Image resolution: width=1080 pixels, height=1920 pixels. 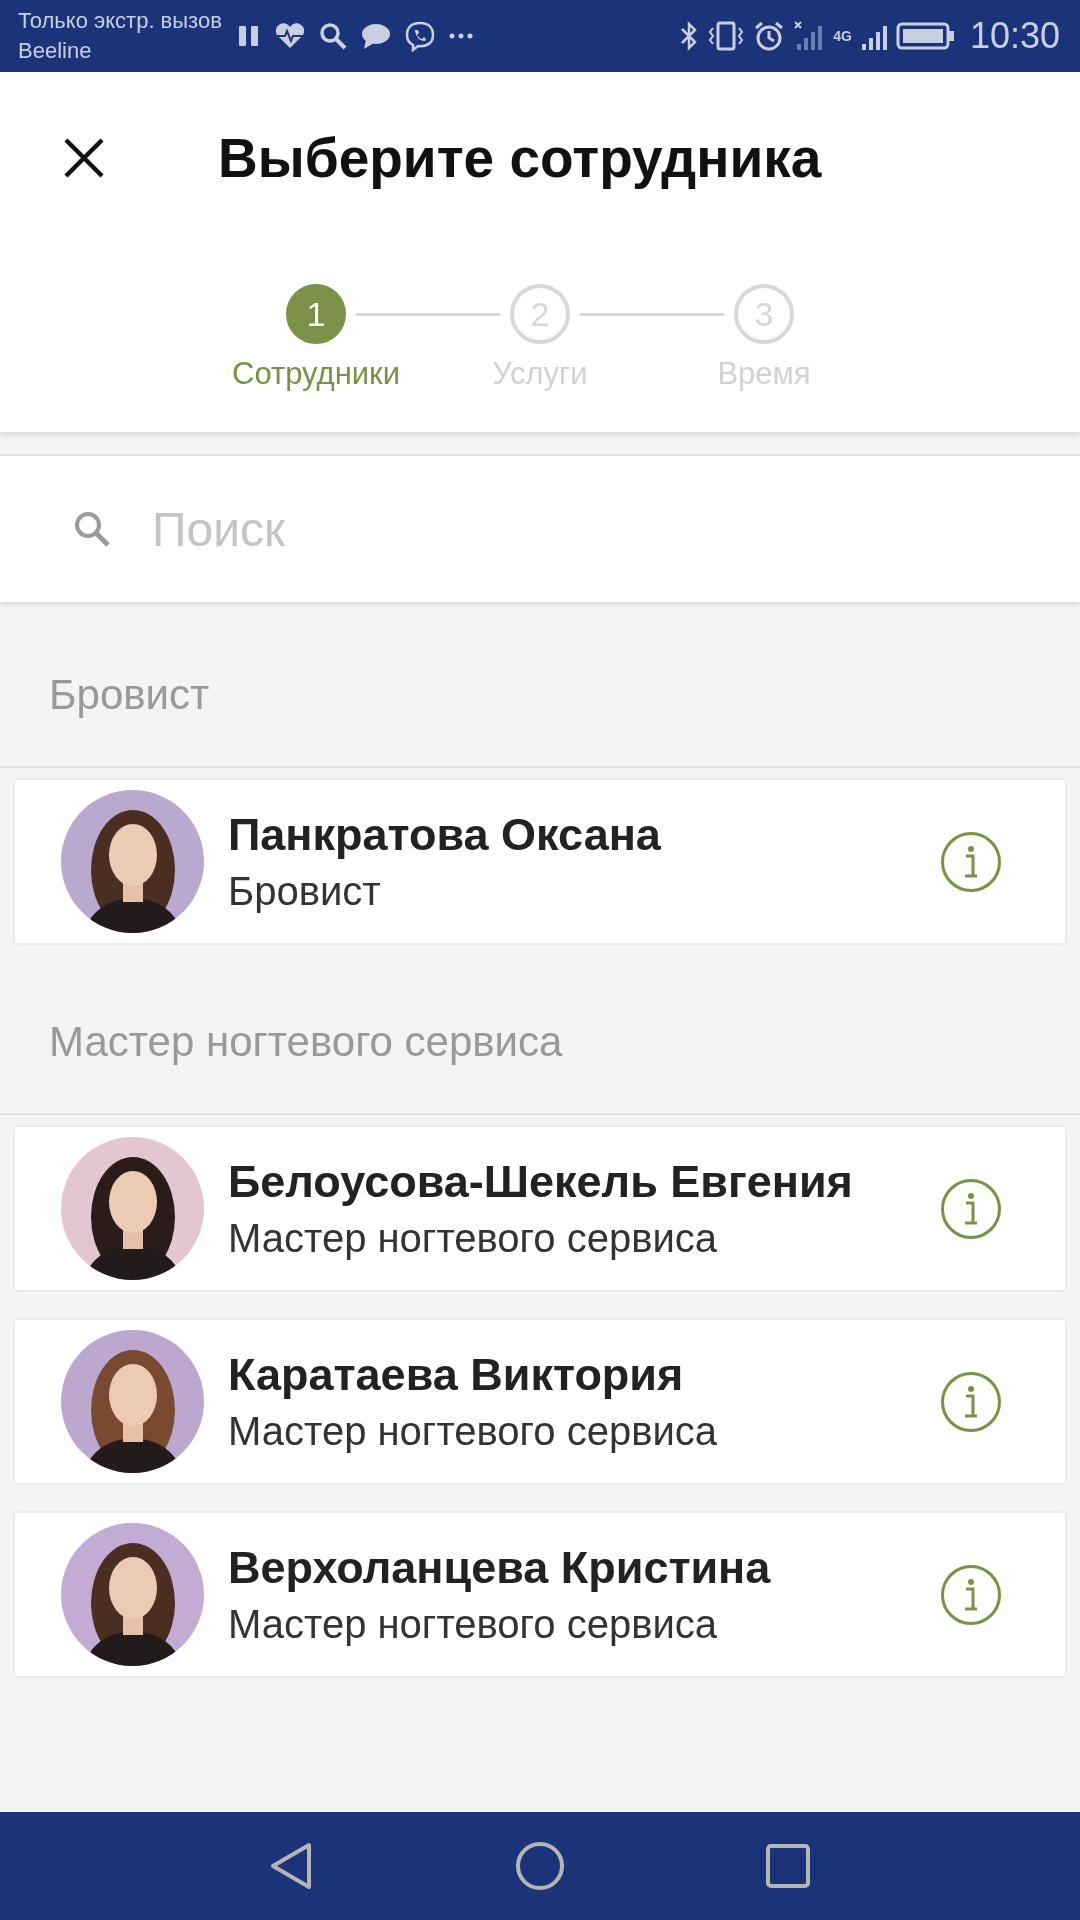 What do you see at coordinates (540, 1043) in the screenshot?
I see `section-header: Мастер ногтевого сервиса` at bounding box center [540, 1043].